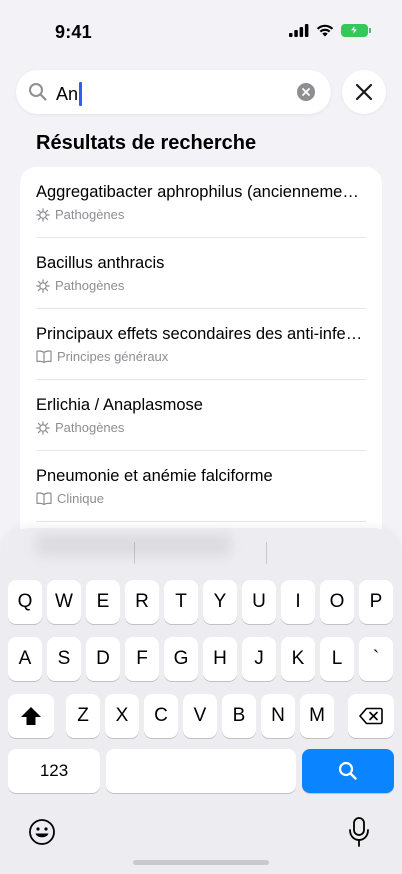 This screenshot has height=874, width=402. What do you see at coordinates (201, 771) in the screenshot?
I see `space-key` at bounding box center [201, 771].